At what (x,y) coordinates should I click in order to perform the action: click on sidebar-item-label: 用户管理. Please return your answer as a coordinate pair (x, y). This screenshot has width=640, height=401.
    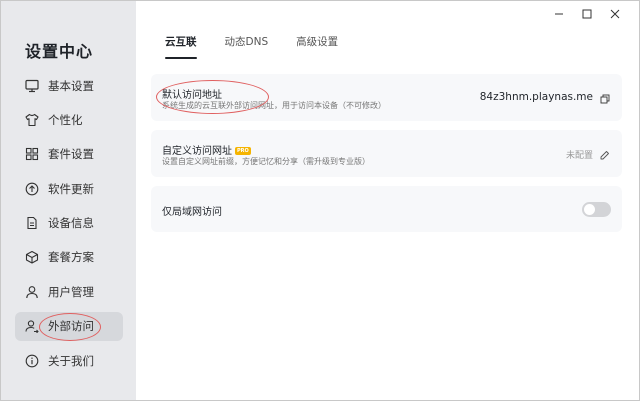
    Looking at the image, I should click on (71, 291).